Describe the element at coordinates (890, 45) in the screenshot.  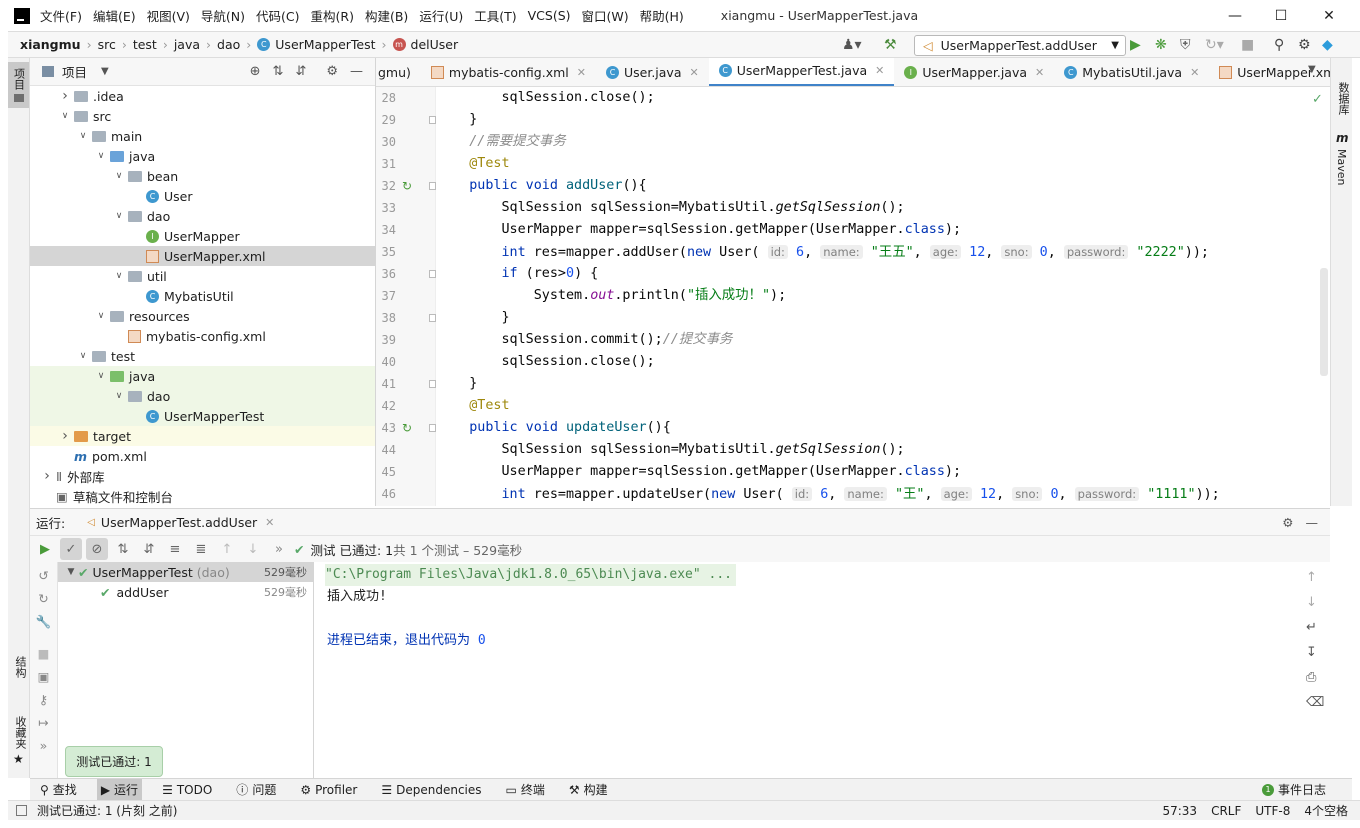
I see `build-hammer-icon: ⚒` at that location.